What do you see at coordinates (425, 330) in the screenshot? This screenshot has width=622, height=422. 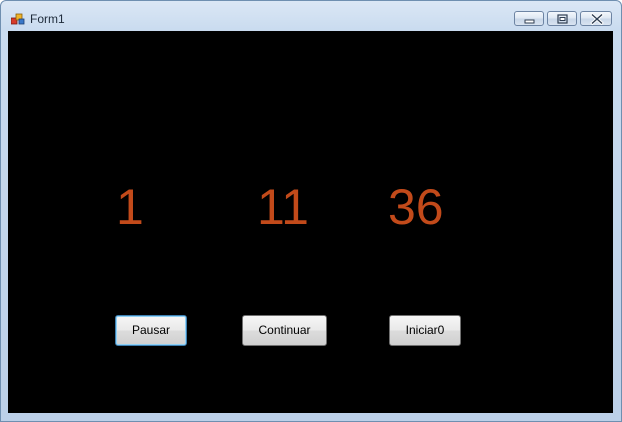 I see `reset-button: Iniciar0` at bounding box center [425, 330].